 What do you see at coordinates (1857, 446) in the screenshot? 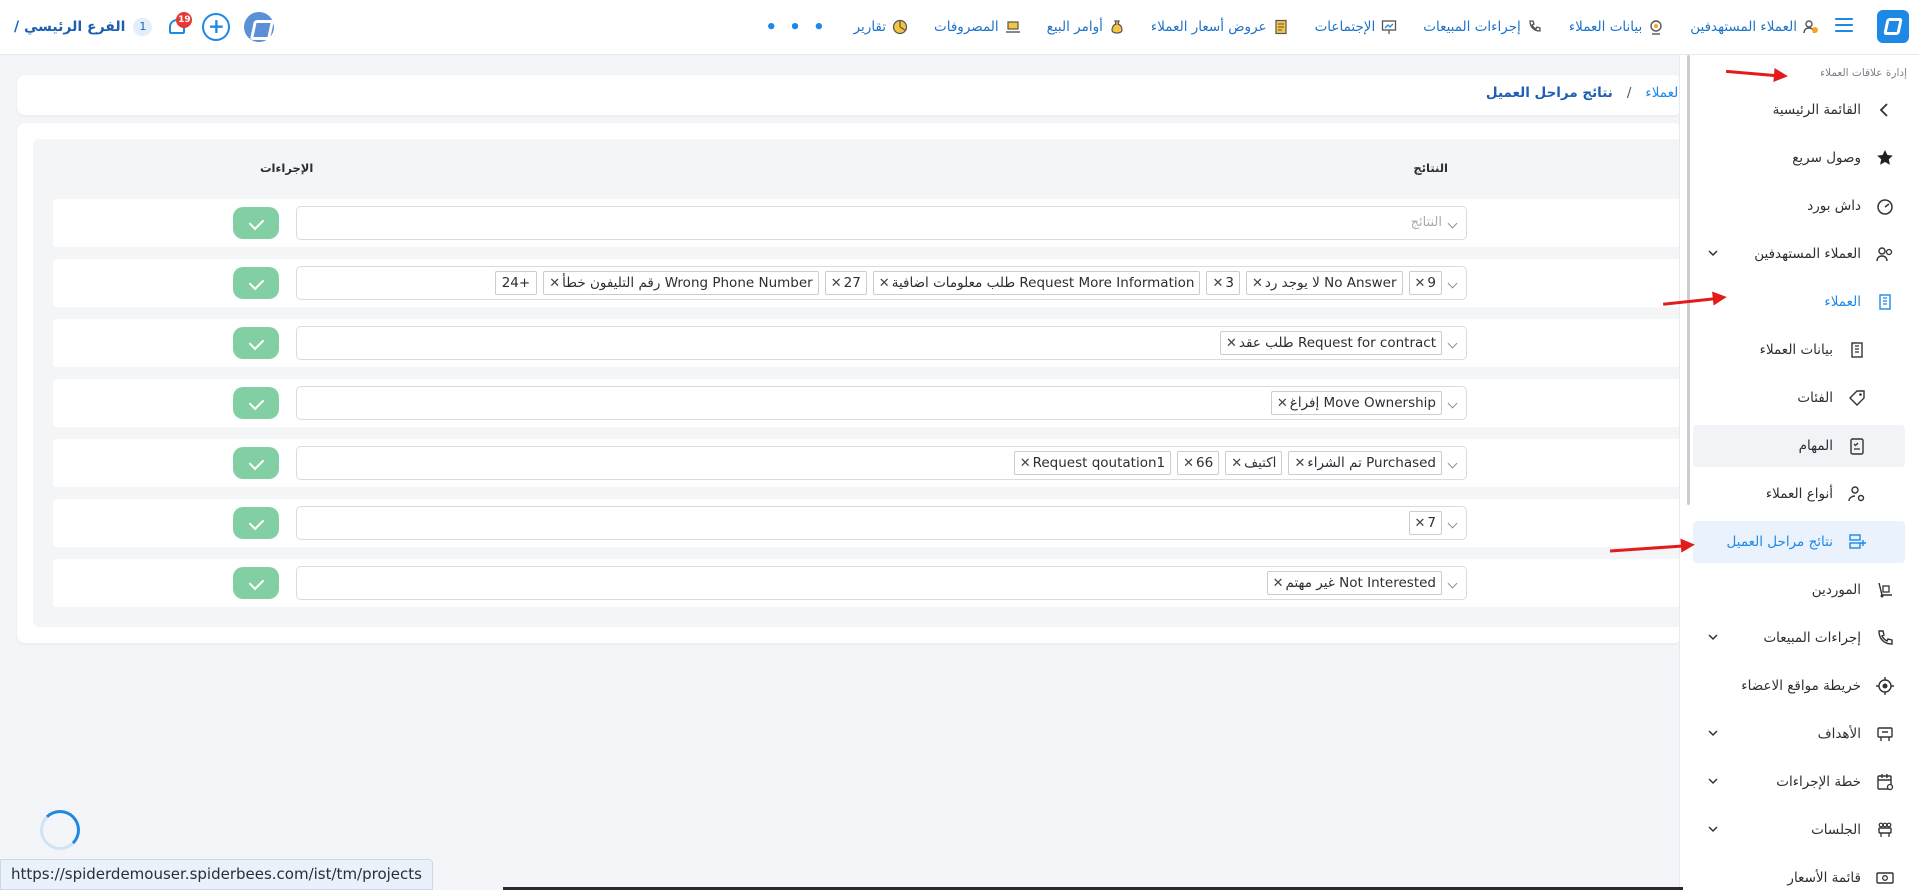
I see `clipboard-icon` at bounding box center [1857, 446].